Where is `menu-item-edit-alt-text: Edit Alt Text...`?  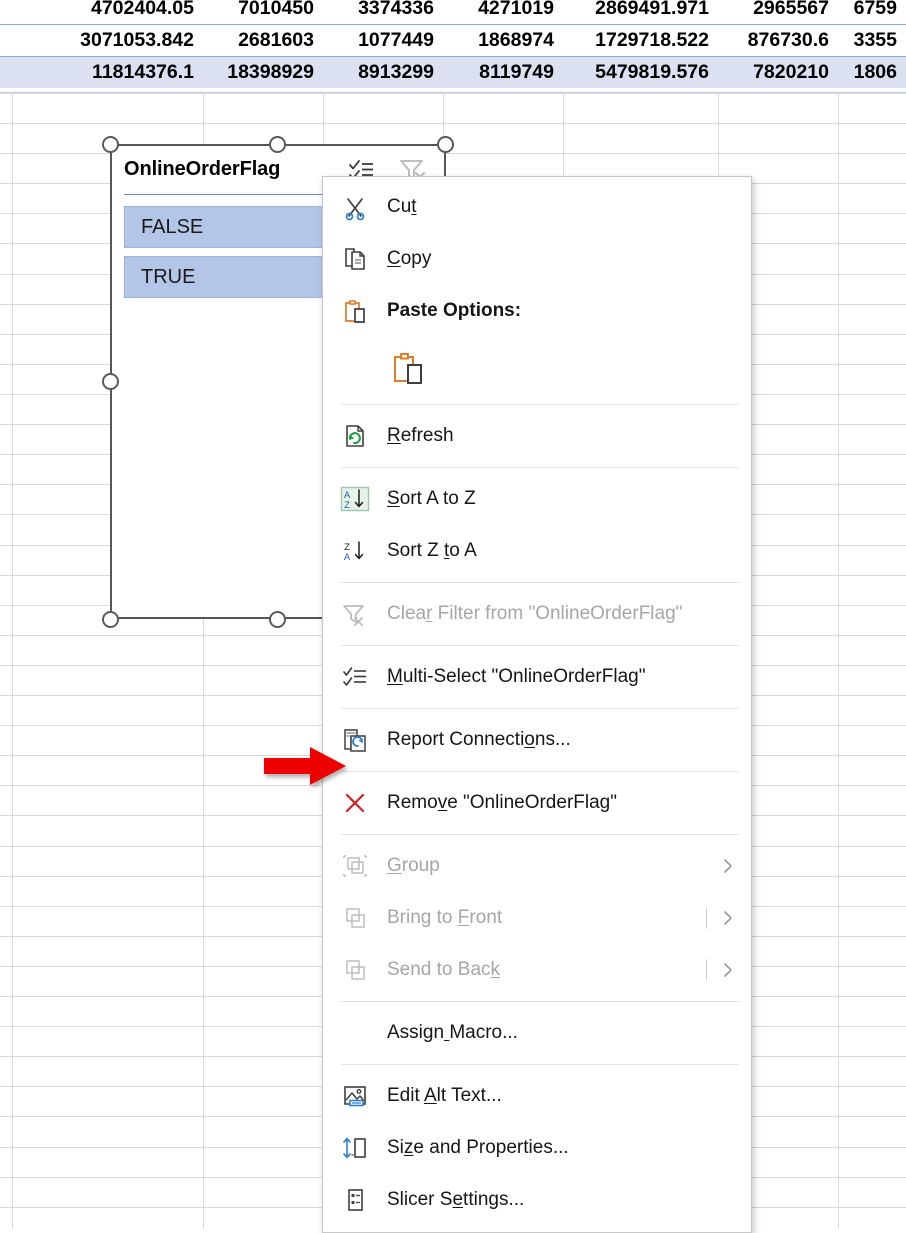
menu-item-edit-alt-text: Edit Alt Text... is located at coordinates (537, 1096).